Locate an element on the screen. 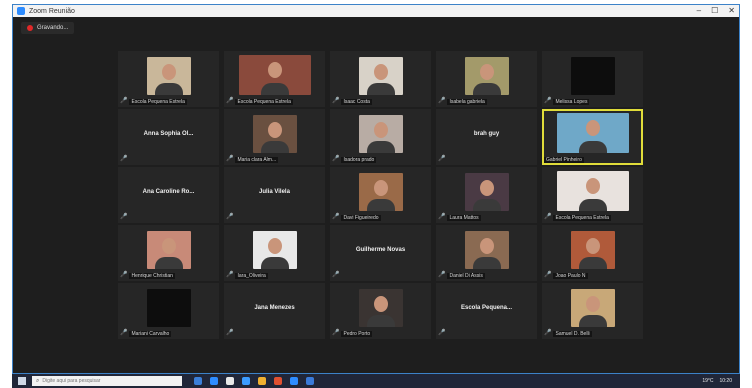 The image size is (752, 388). participant-tile: 🎤 Daniel Di Assis is located at coordinates (486, 253).